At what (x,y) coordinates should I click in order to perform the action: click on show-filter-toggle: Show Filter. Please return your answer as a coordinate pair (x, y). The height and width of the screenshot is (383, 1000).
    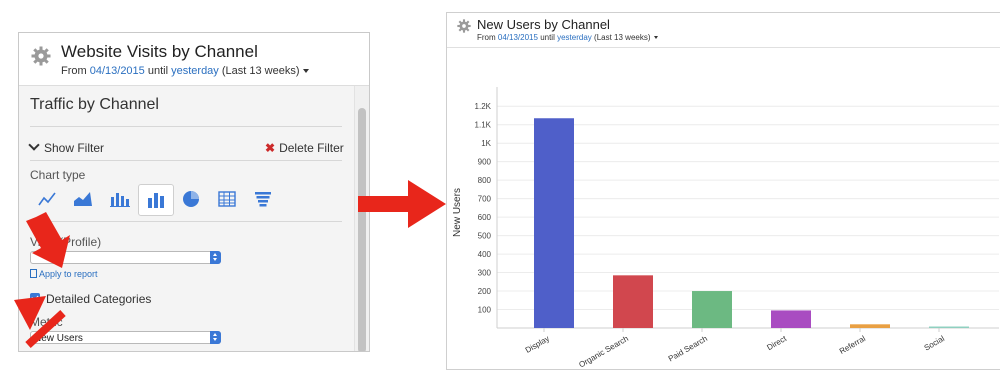
    Looking at the image, I should click on (66, 147).